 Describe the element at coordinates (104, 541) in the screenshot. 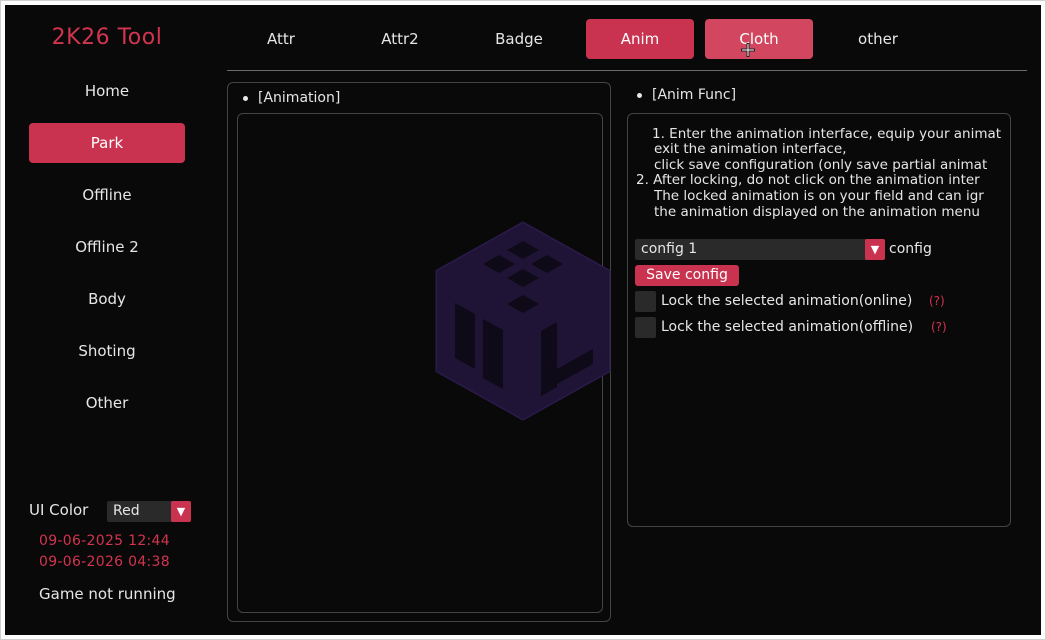

I see `license-start-date: 09-06-2025 12:44` at that location.